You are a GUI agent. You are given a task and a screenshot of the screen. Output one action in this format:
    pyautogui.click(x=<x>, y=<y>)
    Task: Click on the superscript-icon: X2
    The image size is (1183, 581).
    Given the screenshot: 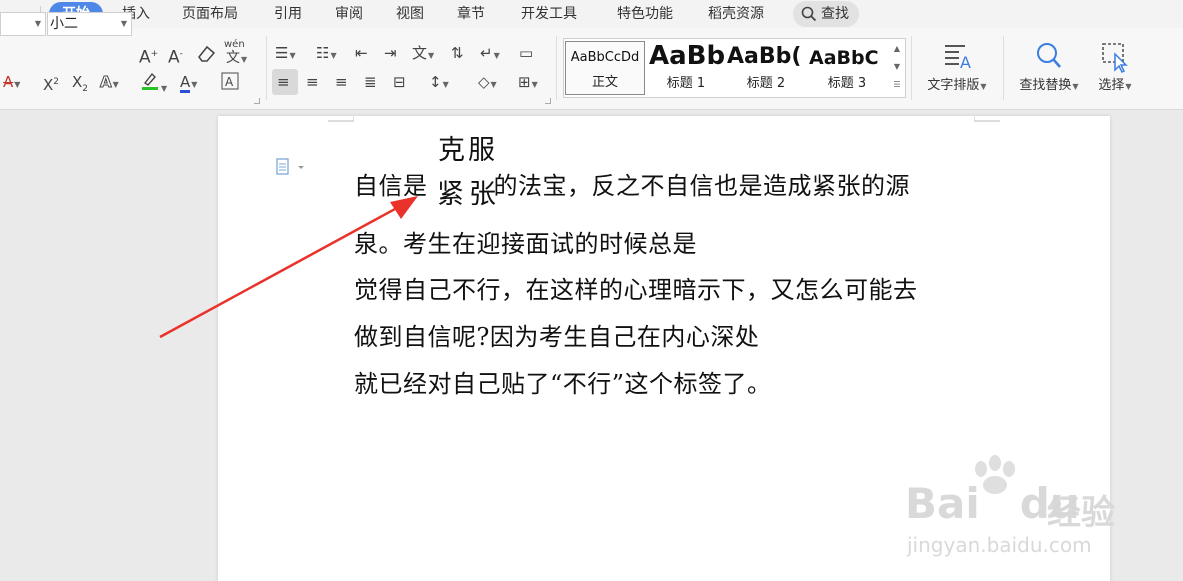 What is the action you would take?
    pyautogui.click(x=51, y=83)
    